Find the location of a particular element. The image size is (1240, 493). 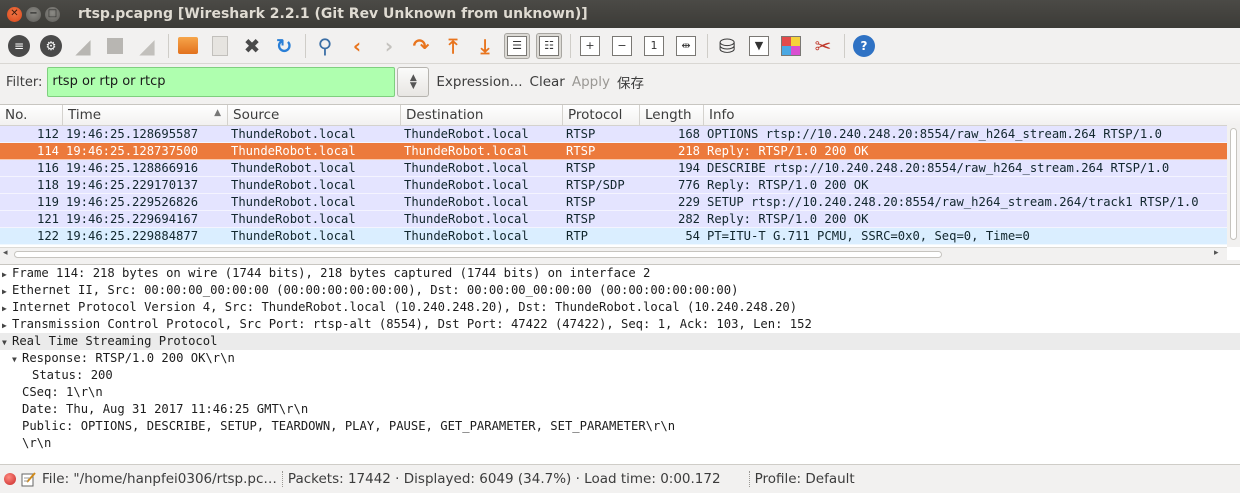

status-separator is located at coordinates (282, 479).